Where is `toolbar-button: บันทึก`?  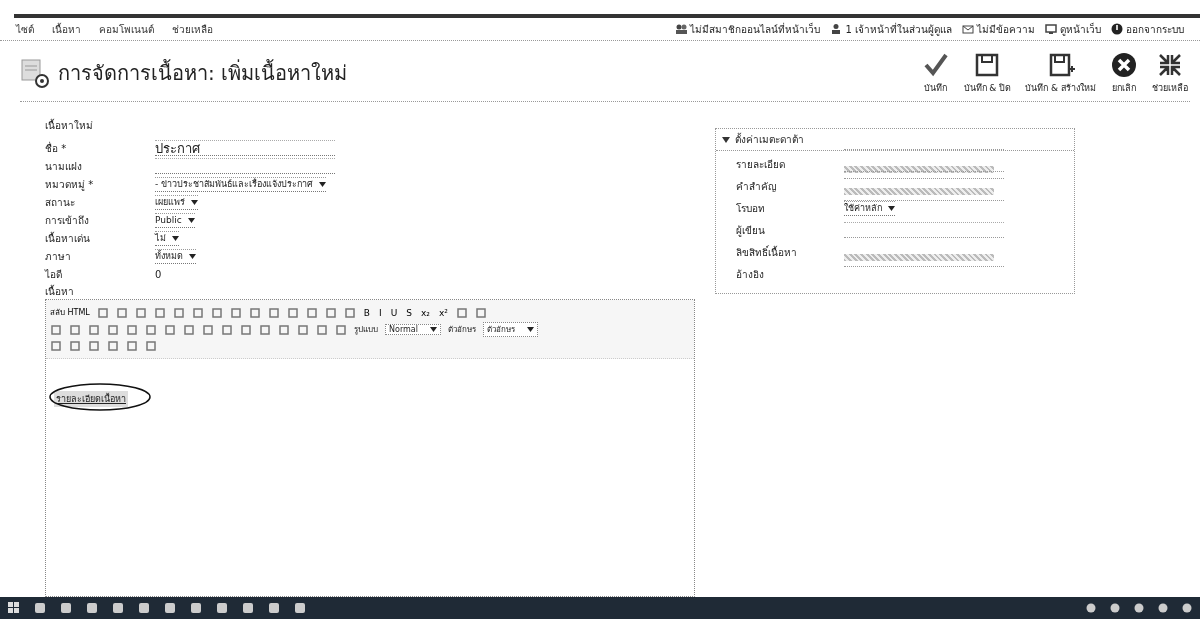
toolbar-button: บันทึก is located at coordinates (935, 73).